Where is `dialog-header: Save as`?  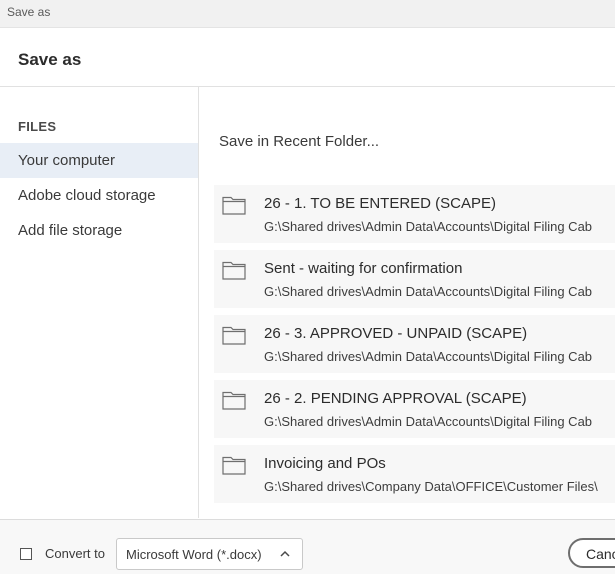 dialog-header: Save as is located at coordinates (307, 57).